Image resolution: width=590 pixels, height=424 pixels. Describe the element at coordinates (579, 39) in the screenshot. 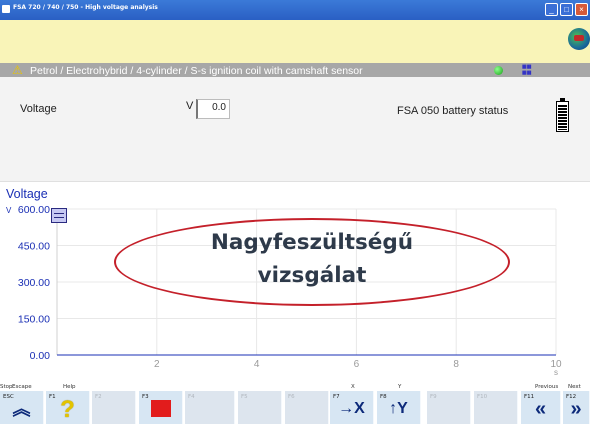

I see `globe-icon` at that location.